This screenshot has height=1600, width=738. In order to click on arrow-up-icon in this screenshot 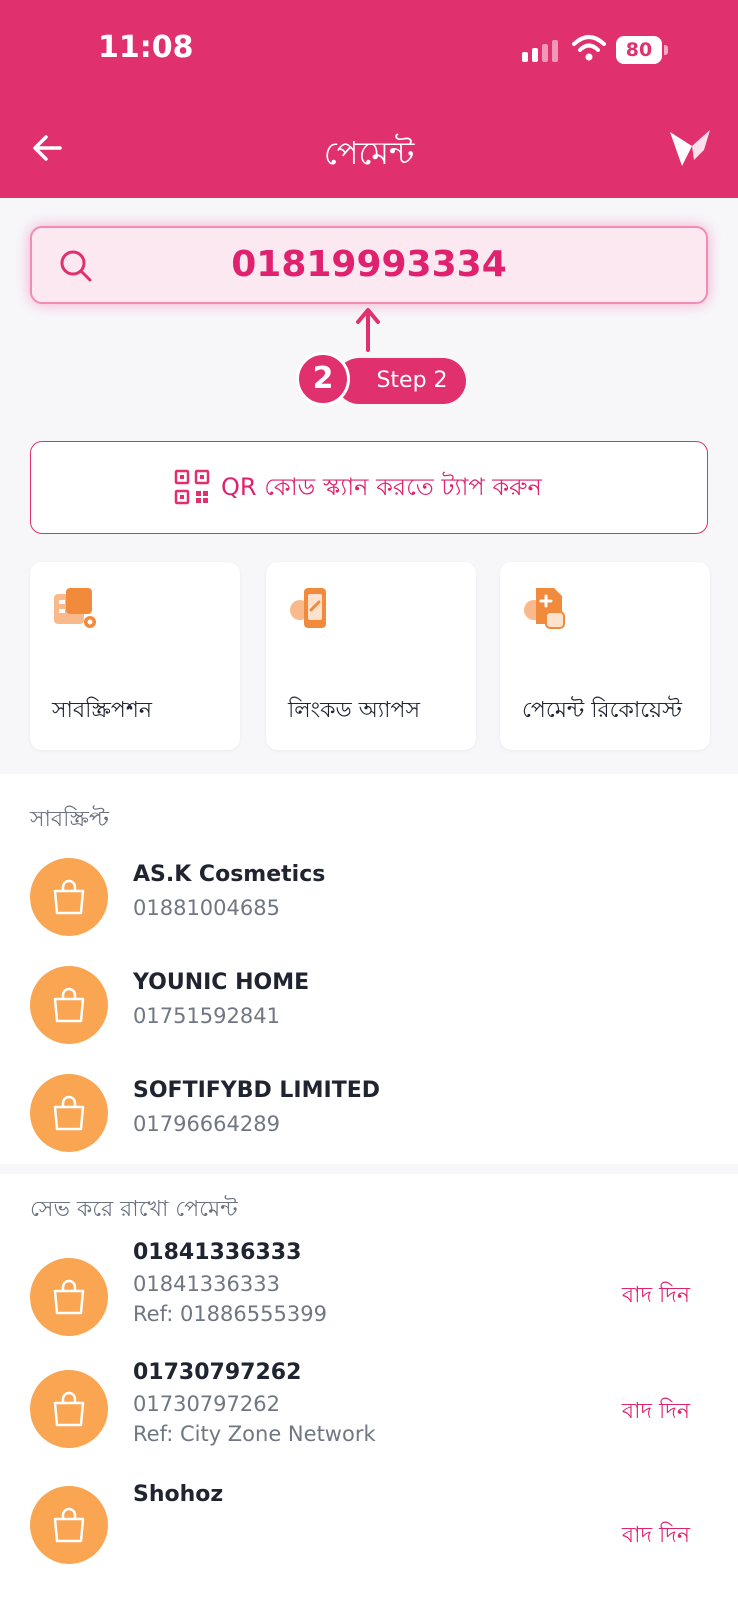, I will do `click(368, 330)`.